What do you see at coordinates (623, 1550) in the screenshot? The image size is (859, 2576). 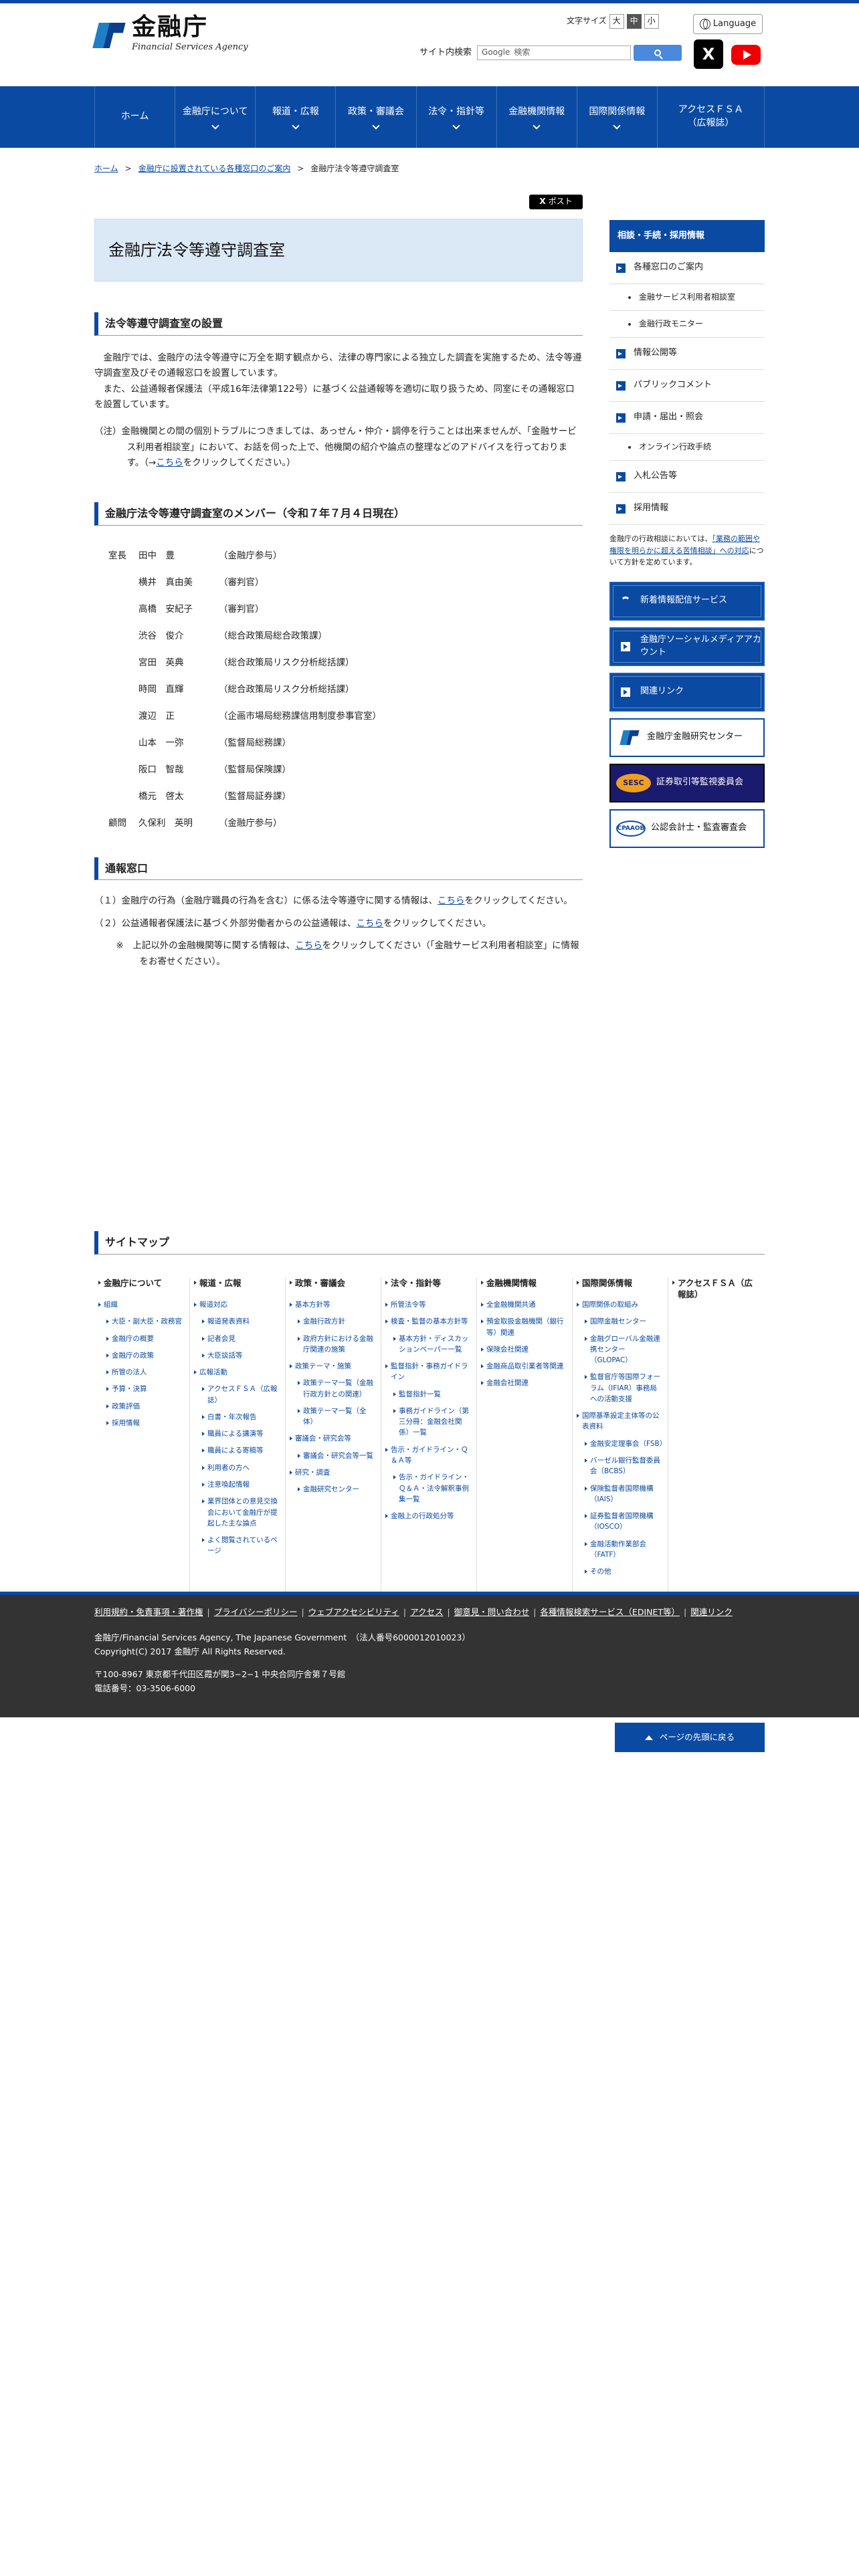 I see `sitemap-link: 金融活動作業部会（FATF）` at bounding box center [623, 1550].